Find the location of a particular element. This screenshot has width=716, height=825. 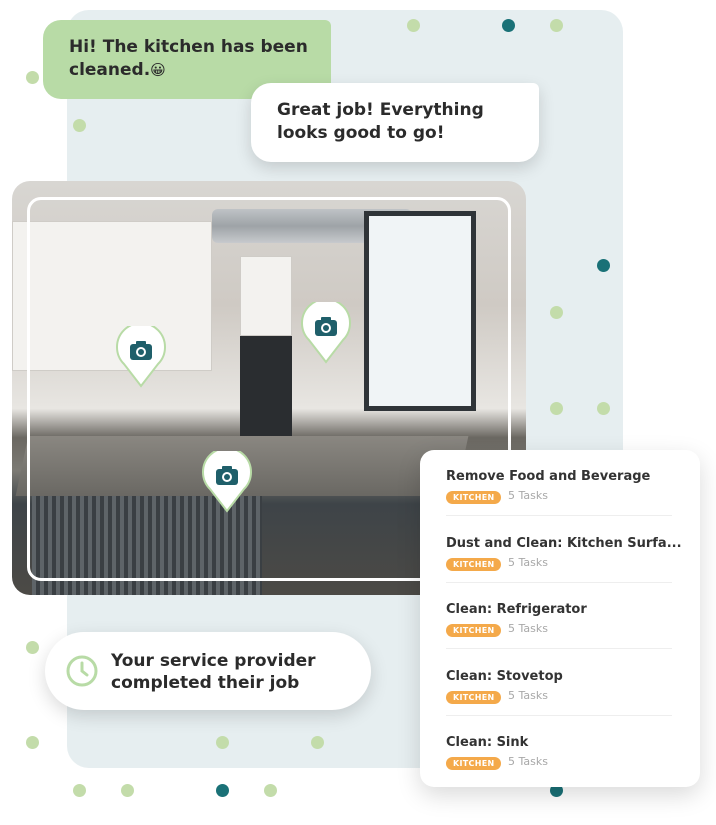

task-name: Clean: Refrigerator is located at coordinates (516, 609).